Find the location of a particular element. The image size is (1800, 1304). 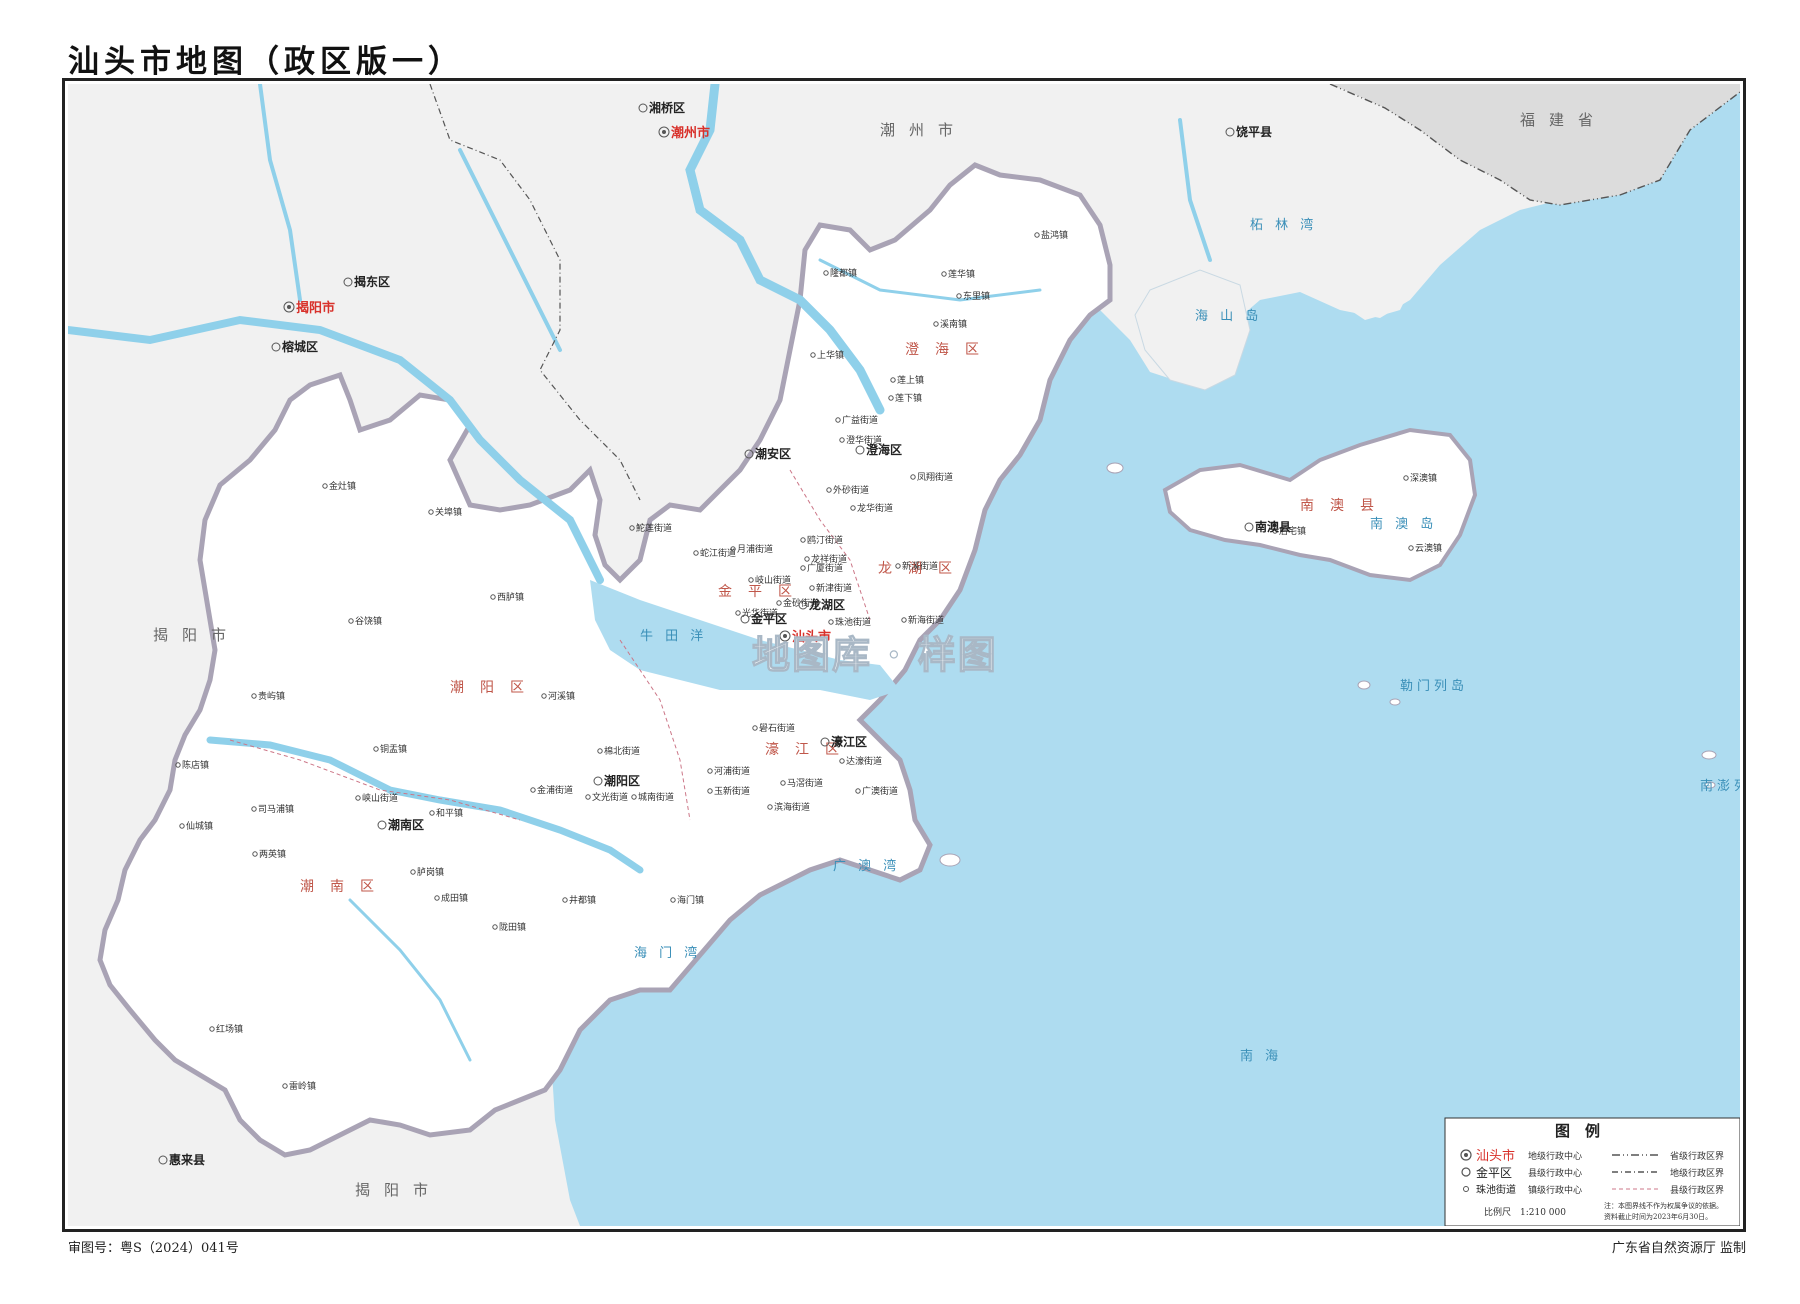

town-name: 东里镇 is located at coordinates (976, 296).